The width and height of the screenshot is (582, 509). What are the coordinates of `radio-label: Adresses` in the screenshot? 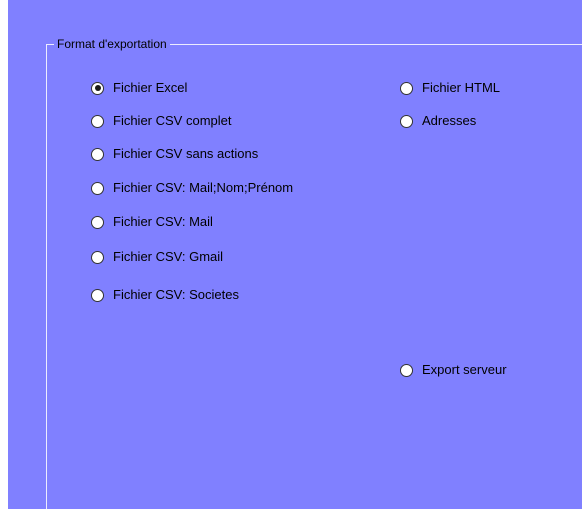 It's located at (449, 120).